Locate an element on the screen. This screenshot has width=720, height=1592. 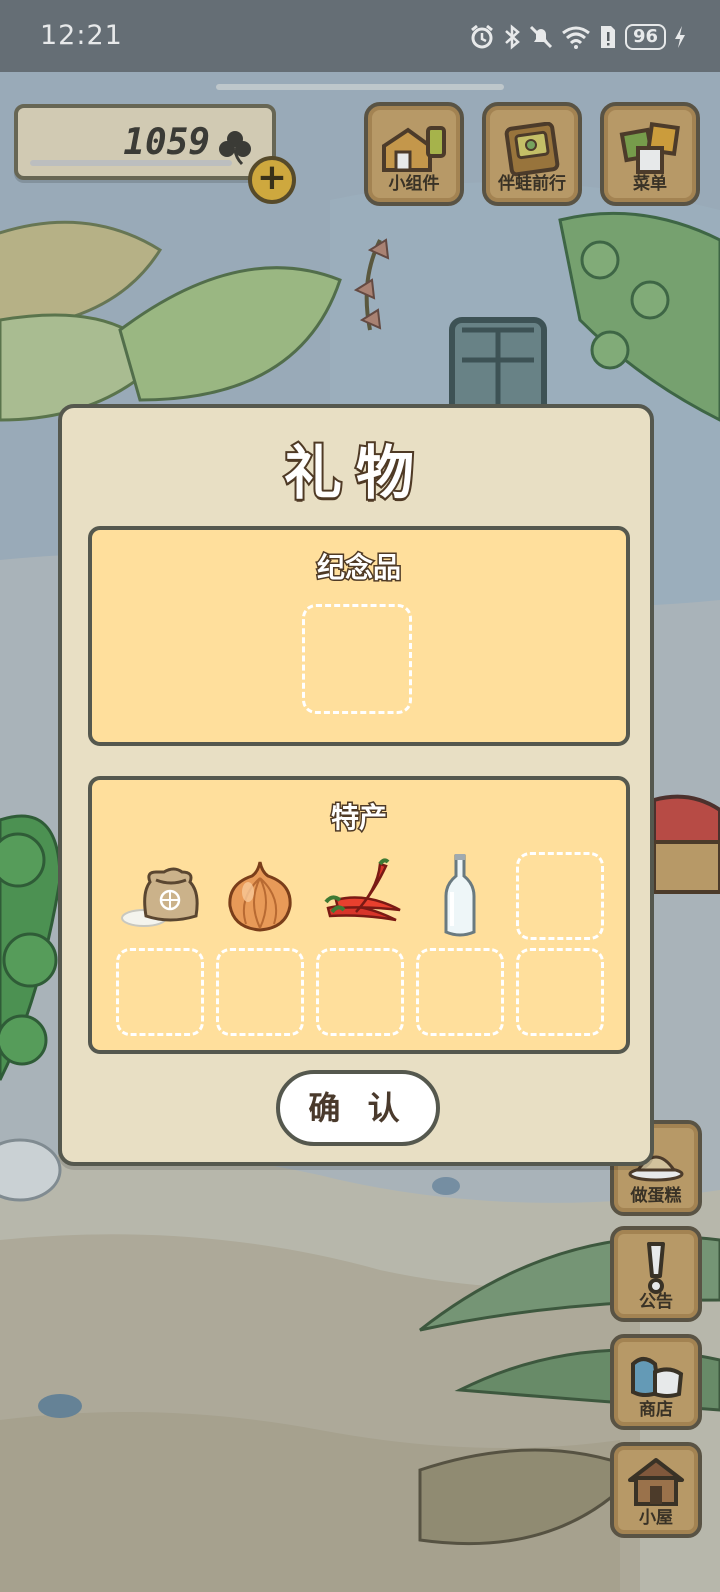
onion-icon is located at coordinates (260, 896).